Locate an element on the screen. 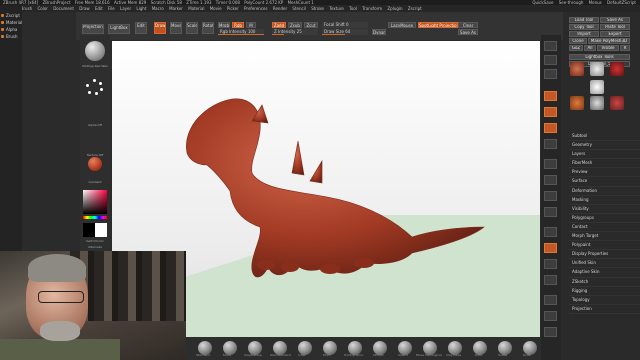 The image size is (640, 360). import-button: Import is located at coordinates (584, 34).